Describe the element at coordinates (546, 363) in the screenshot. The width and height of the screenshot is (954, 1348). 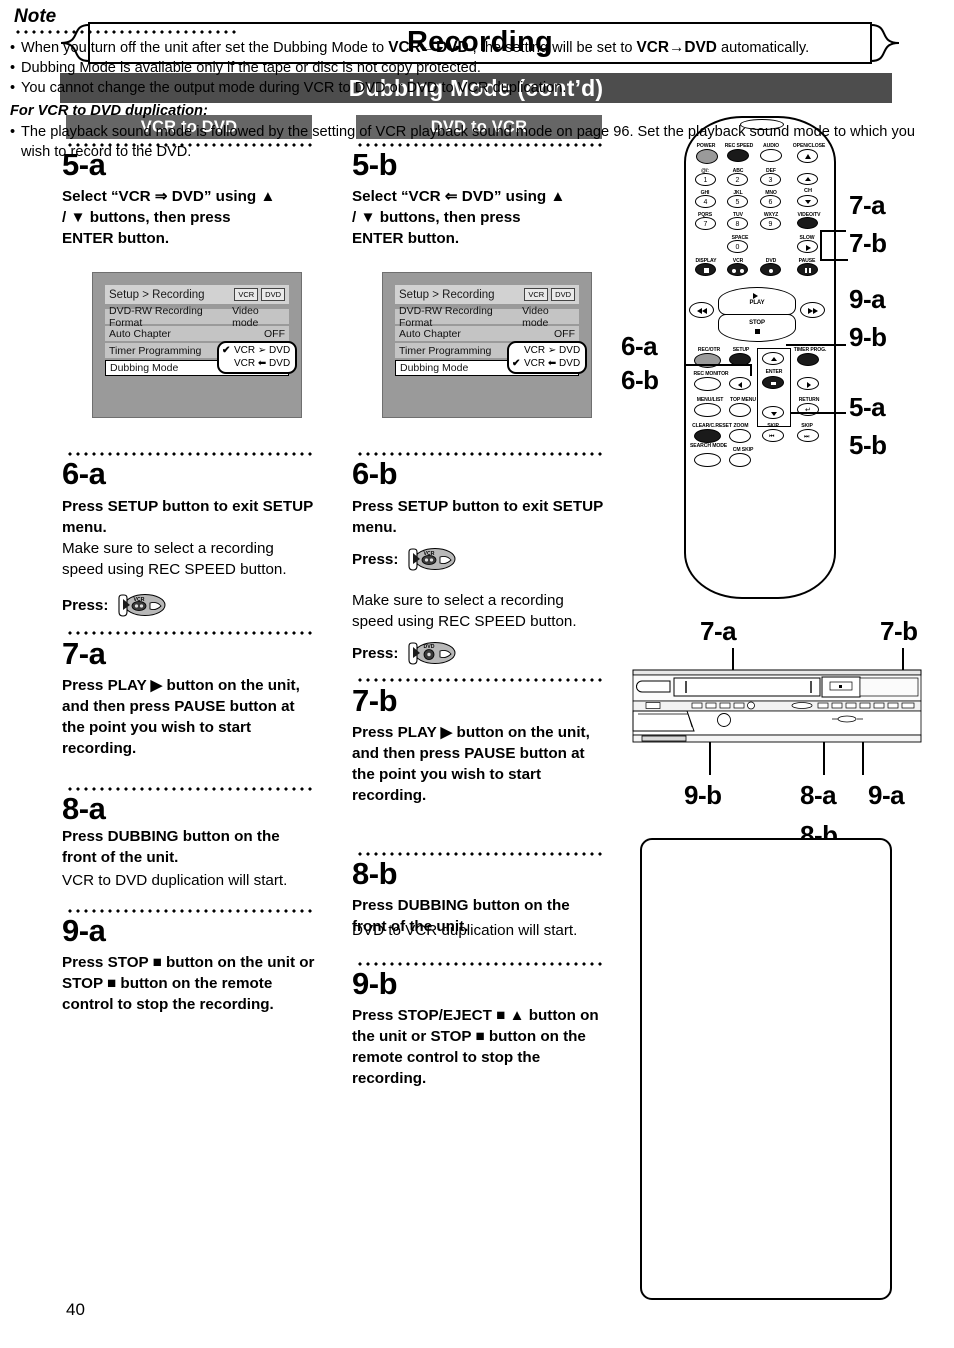
I see `osd-popup-option-dvd-to-vcr-b: ✔ VCR ⬅ DVD` at that location.